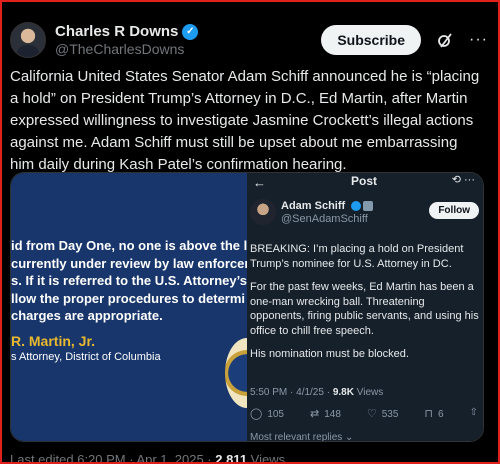 This screenshot has height=464, width=500. Describe the element at coordinates (429, 414) in the screenshot. I see `bookmark-icon: ⊓` at that location.